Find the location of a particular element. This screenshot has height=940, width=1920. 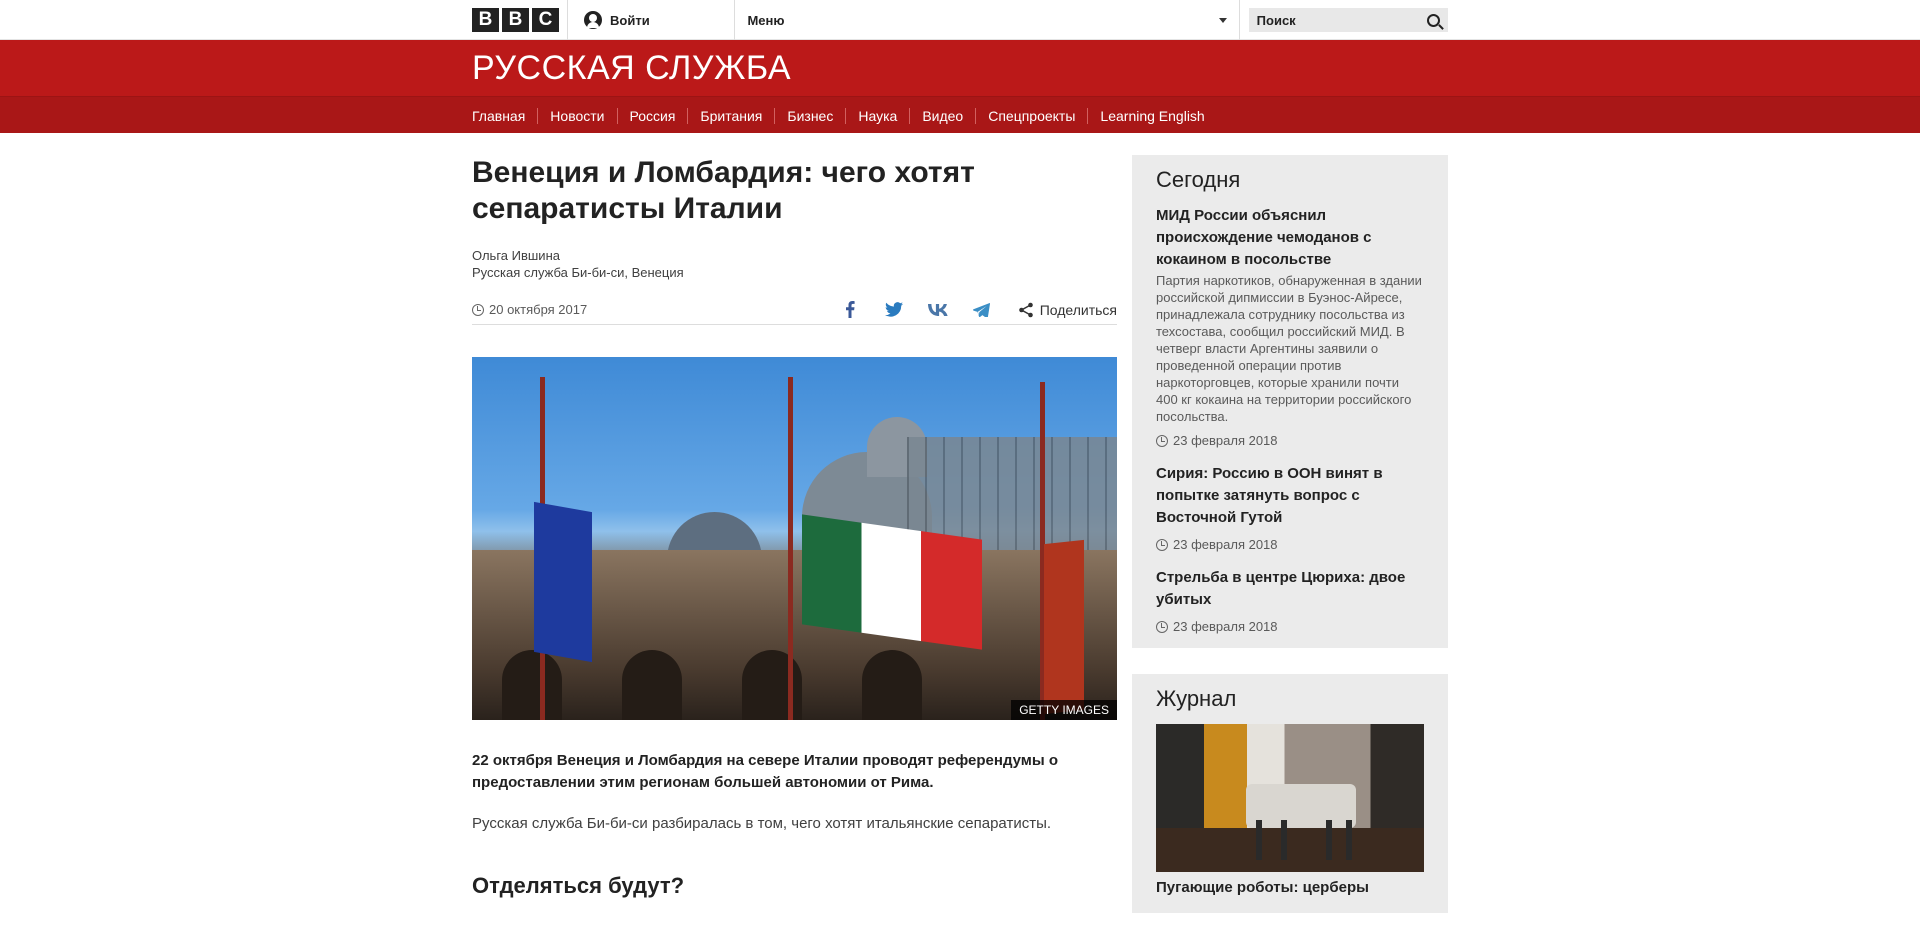

menu-button: Меню is located at coordinates (987, 20).